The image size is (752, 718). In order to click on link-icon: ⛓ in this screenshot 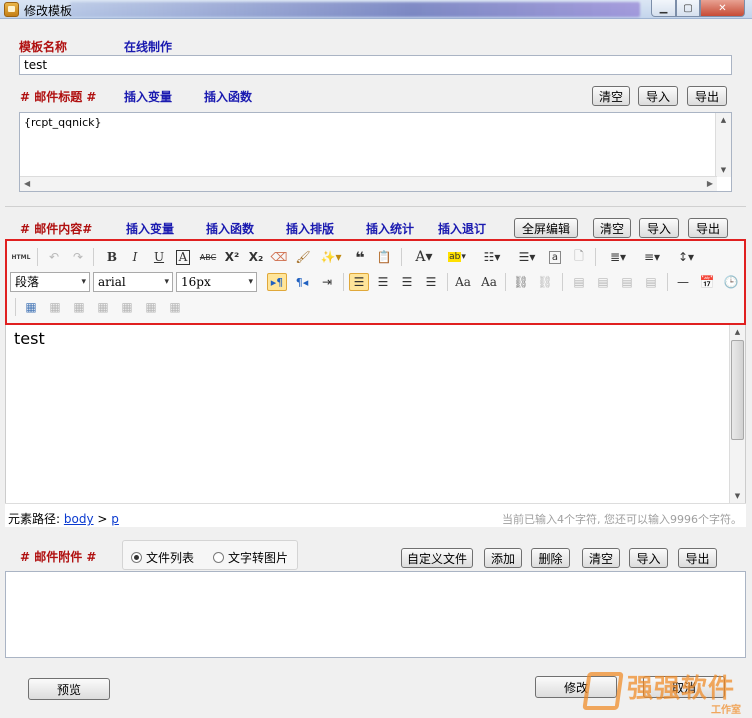, I will do `click(521, 282)`.